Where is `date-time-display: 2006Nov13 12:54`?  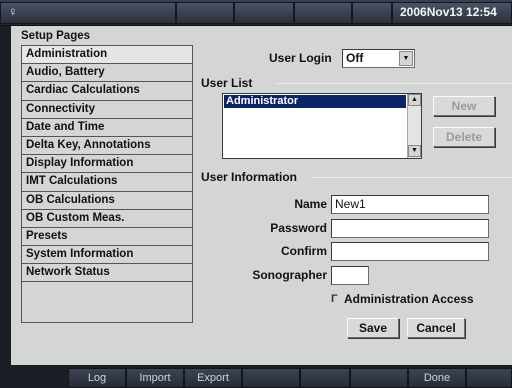
date-time-display: 2006Nov13 12:54 is located at coordinates (448, 12).